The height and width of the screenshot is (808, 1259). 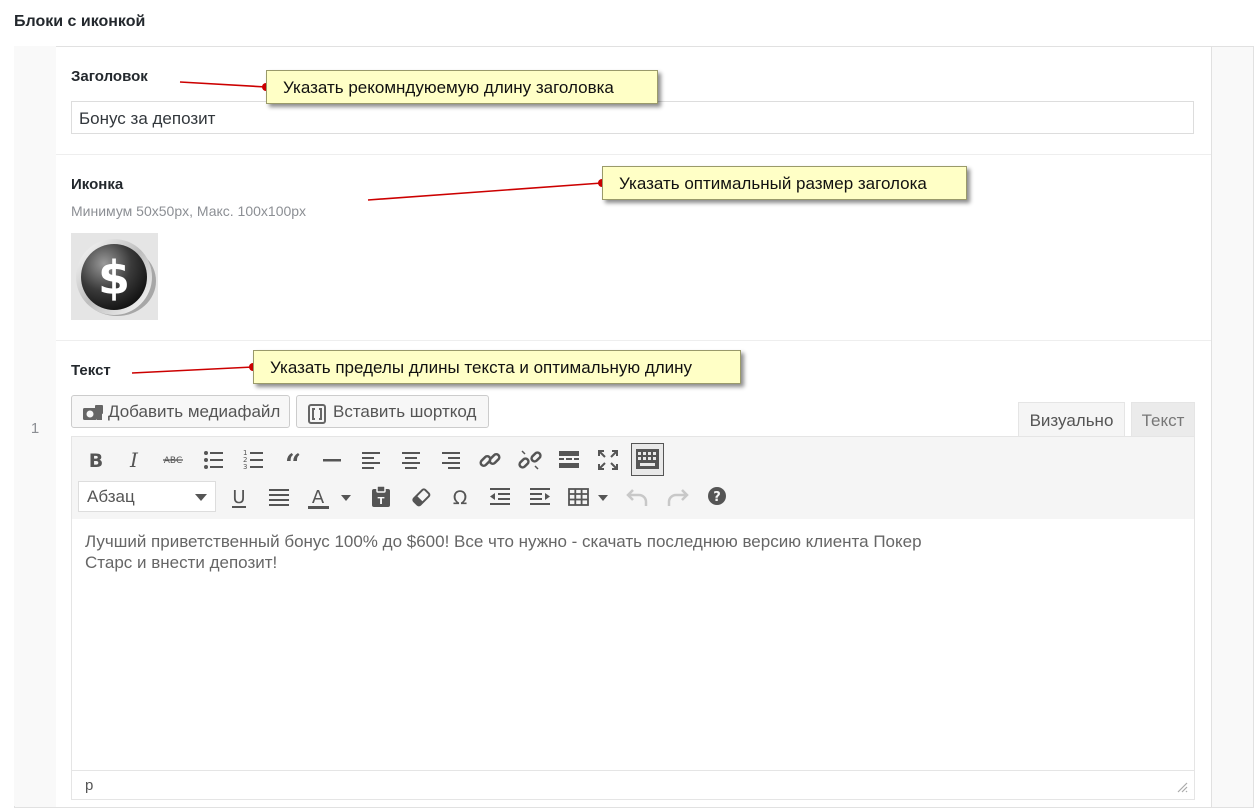 What do you see at coordinates (201, 497) in the screenshot?
I see `chevron-down-icon` at bounding box center [201, 497].